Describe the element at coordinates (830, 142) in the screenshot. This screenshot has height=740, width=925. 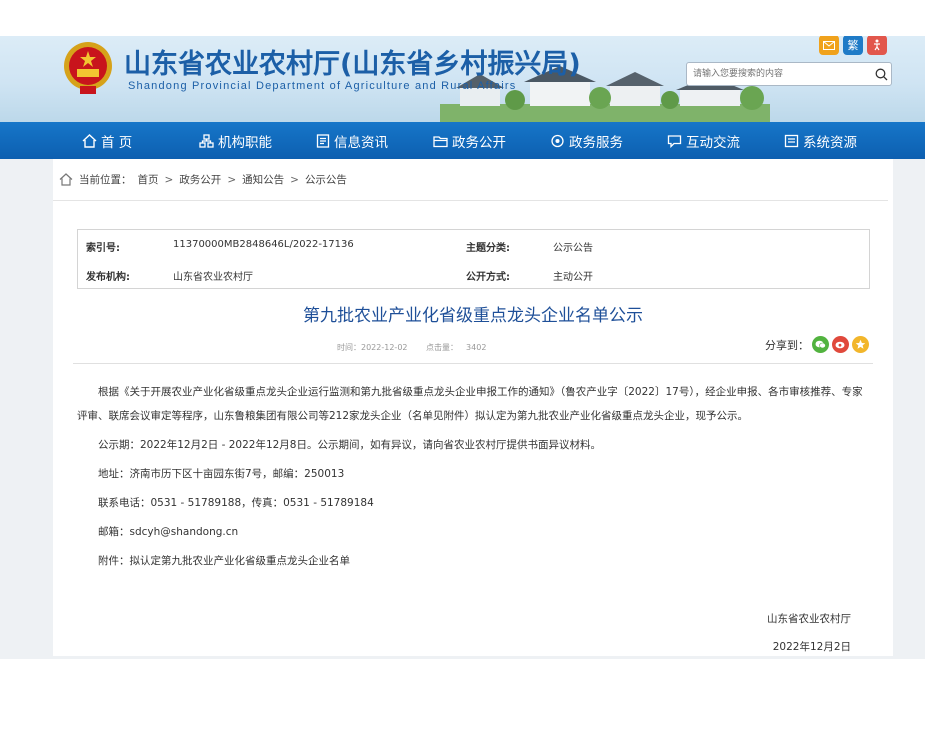
I see `nav-item-label: 系统资源` at that location.